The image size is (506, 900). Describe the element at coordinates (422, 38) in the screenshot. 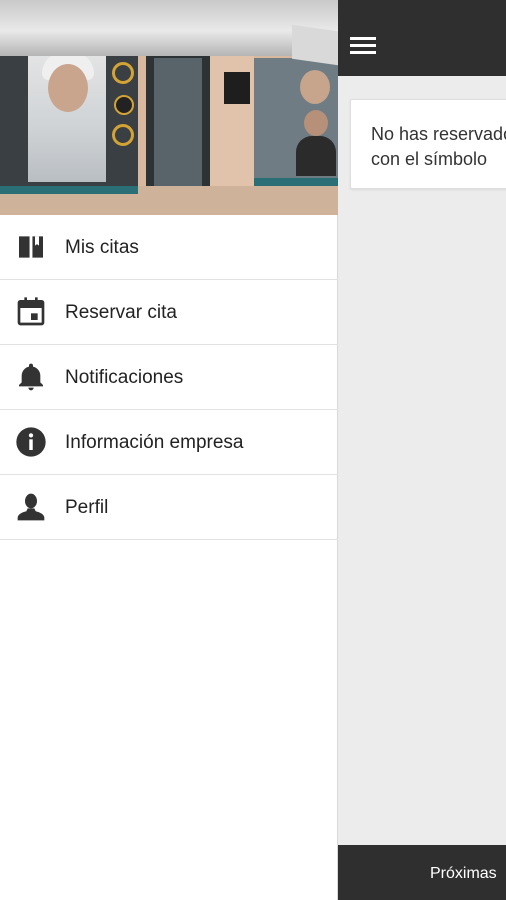

I see `top-app-bar` at that location.